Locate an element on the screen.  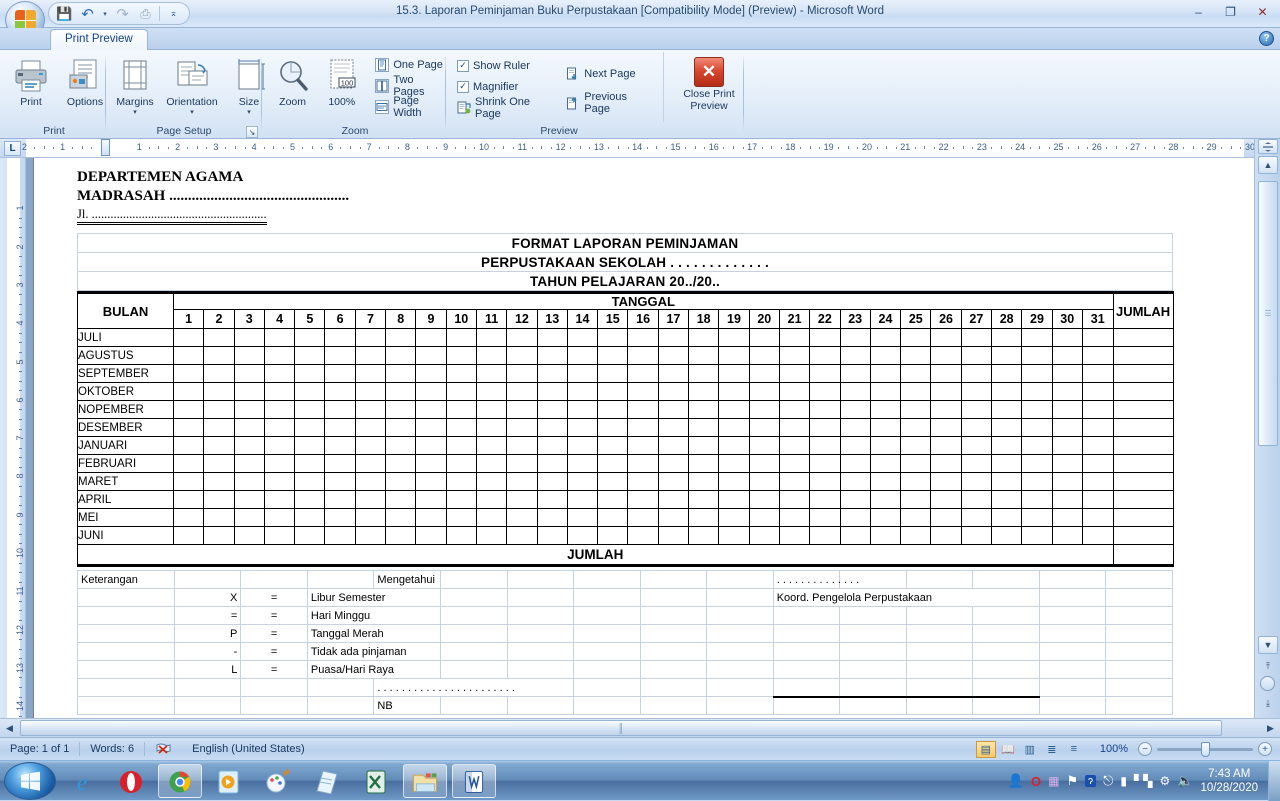
vertical-ruler-track: 1 2 3 4 5 6 7 8 9 10 11 12 13 14 is located at coordinates (16, 438).